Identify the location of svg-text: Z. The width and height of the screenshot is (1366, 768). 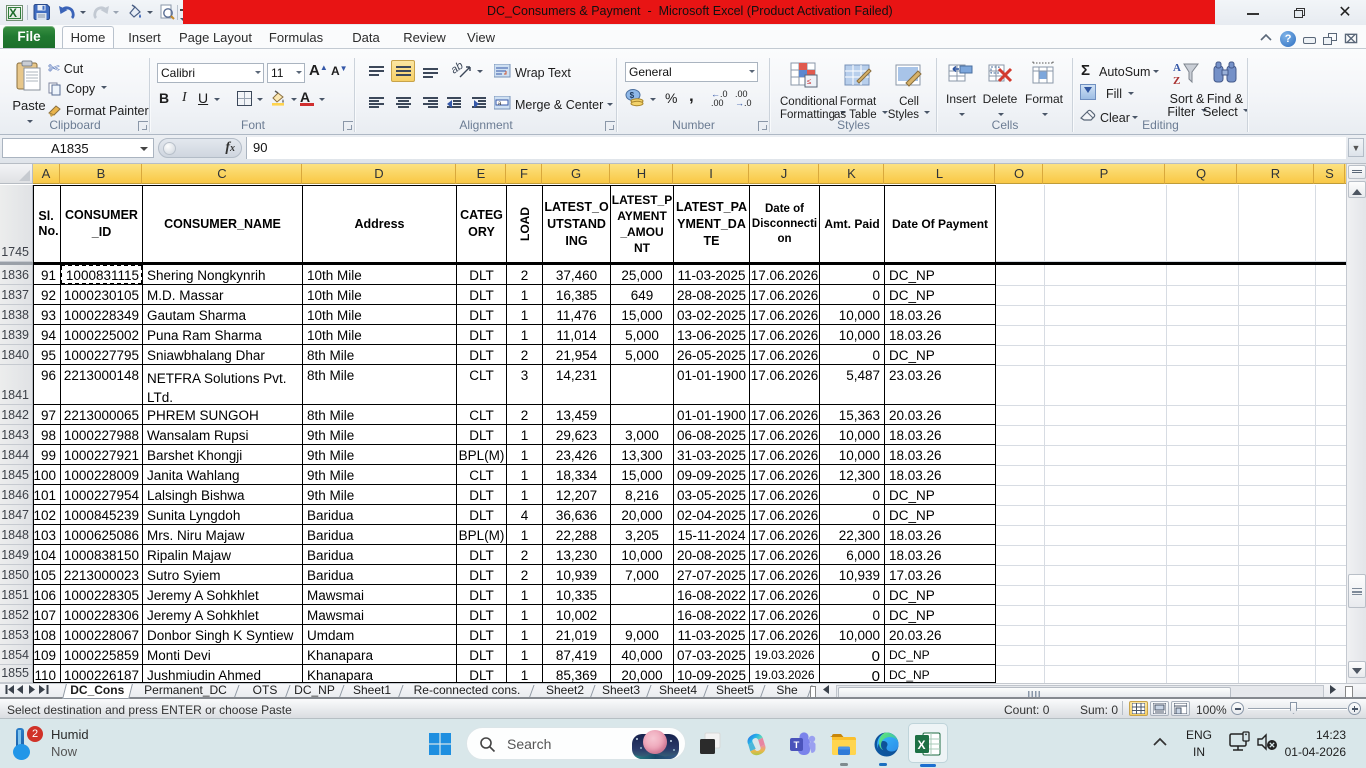
(1176, 81).